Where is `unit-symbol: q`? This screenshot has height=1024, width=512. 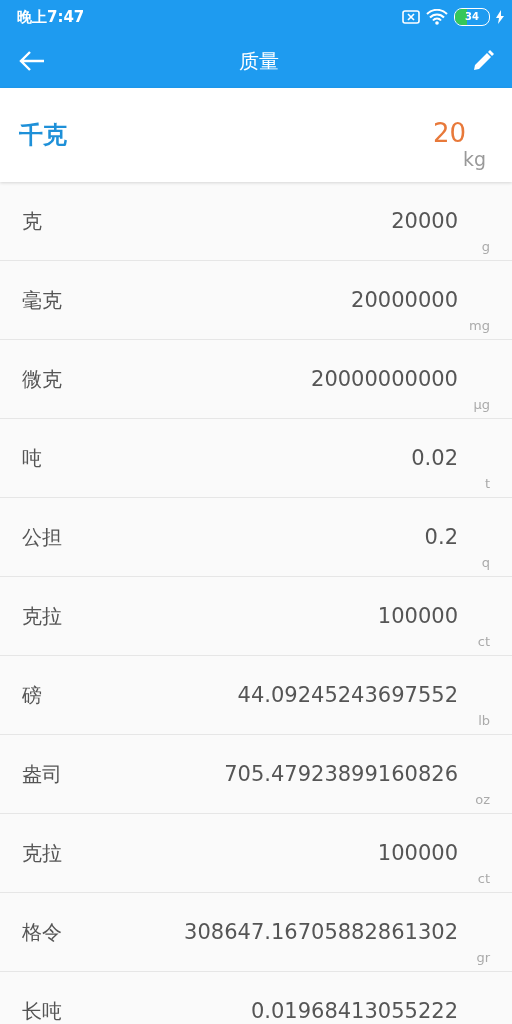
unit-symbol: q is located at coordinates (485, 562).